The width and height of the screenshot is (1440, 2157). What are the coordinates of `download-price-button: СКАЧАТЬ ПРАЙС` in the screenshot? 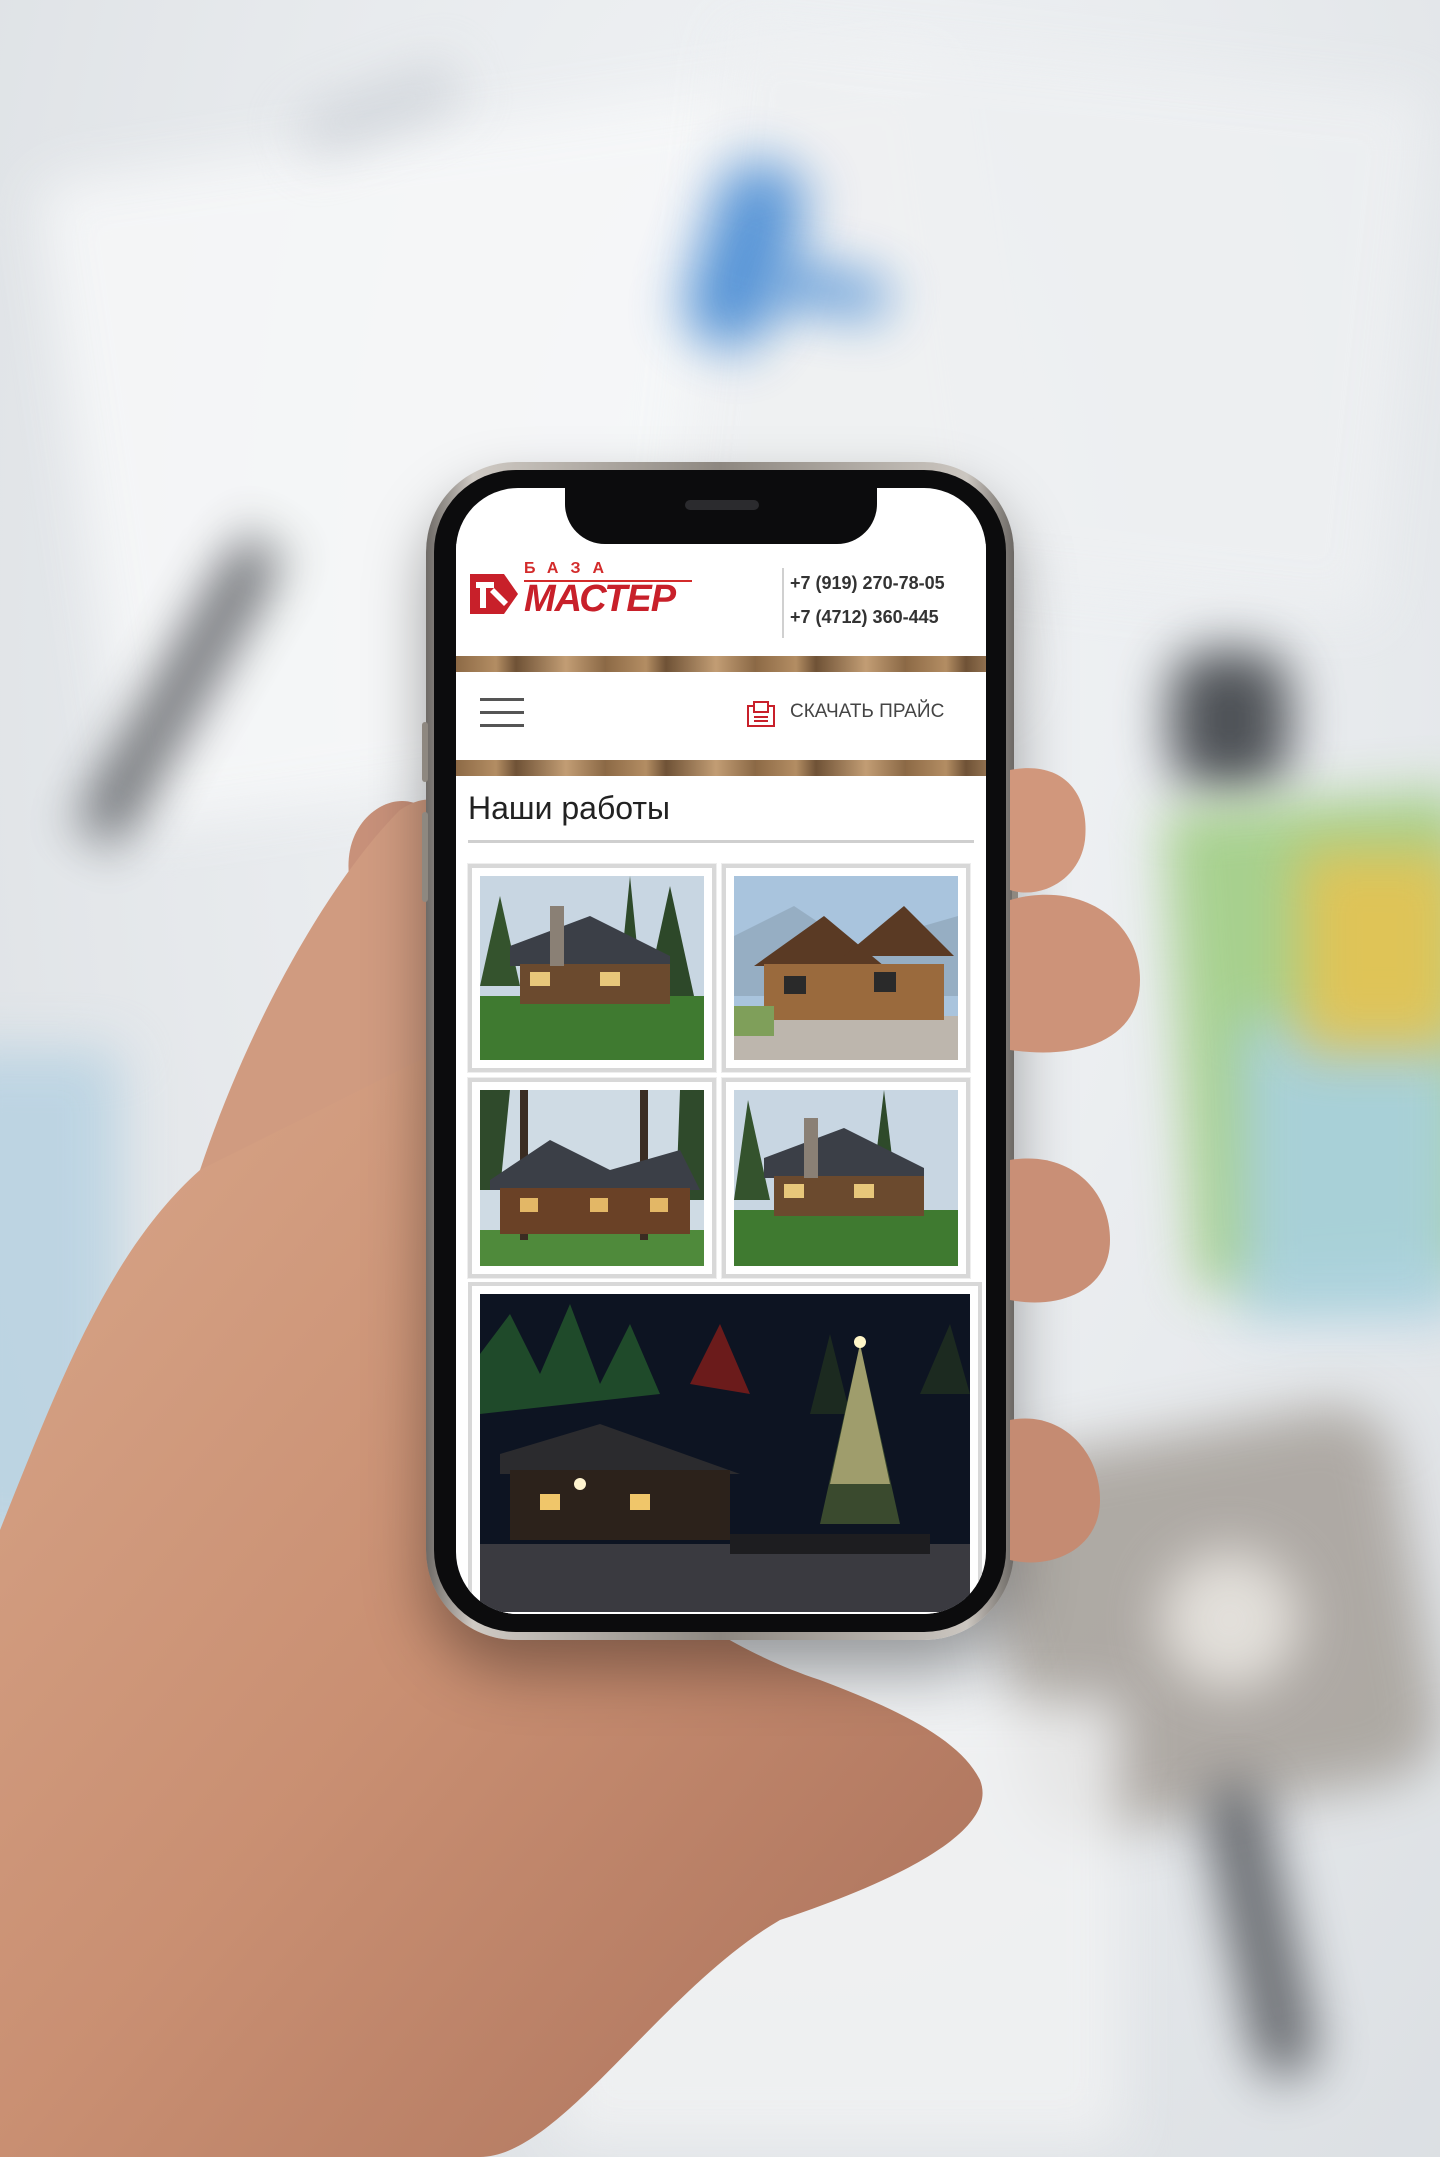 It's located at (861, 714).